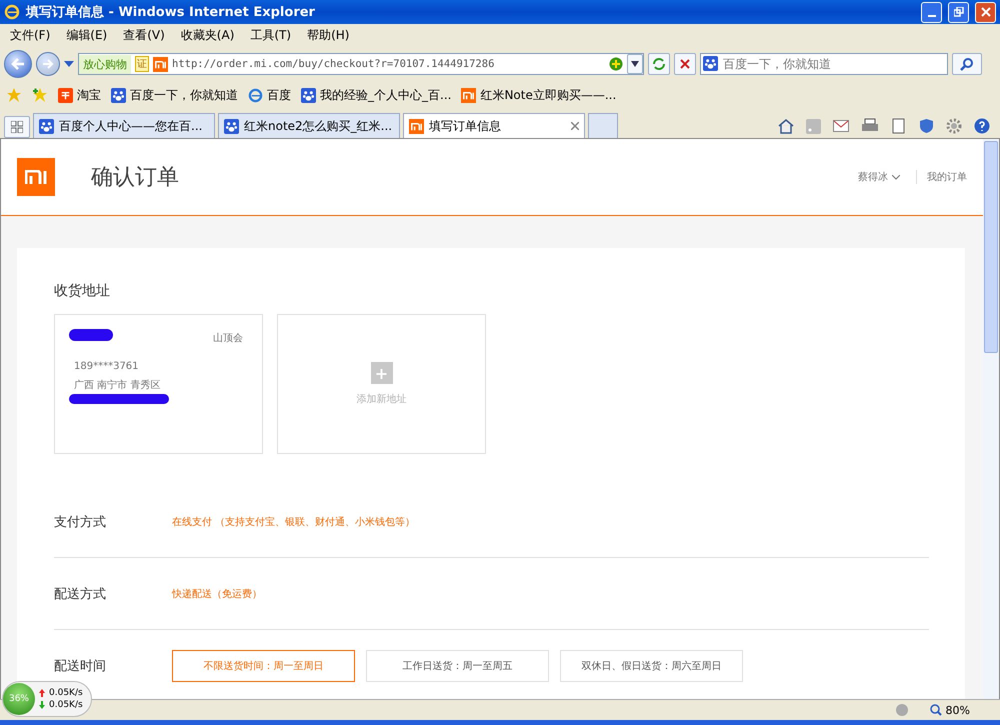 This screenshot has height=725, width=1000. I want to click on restore-icon, so click(959, 12).